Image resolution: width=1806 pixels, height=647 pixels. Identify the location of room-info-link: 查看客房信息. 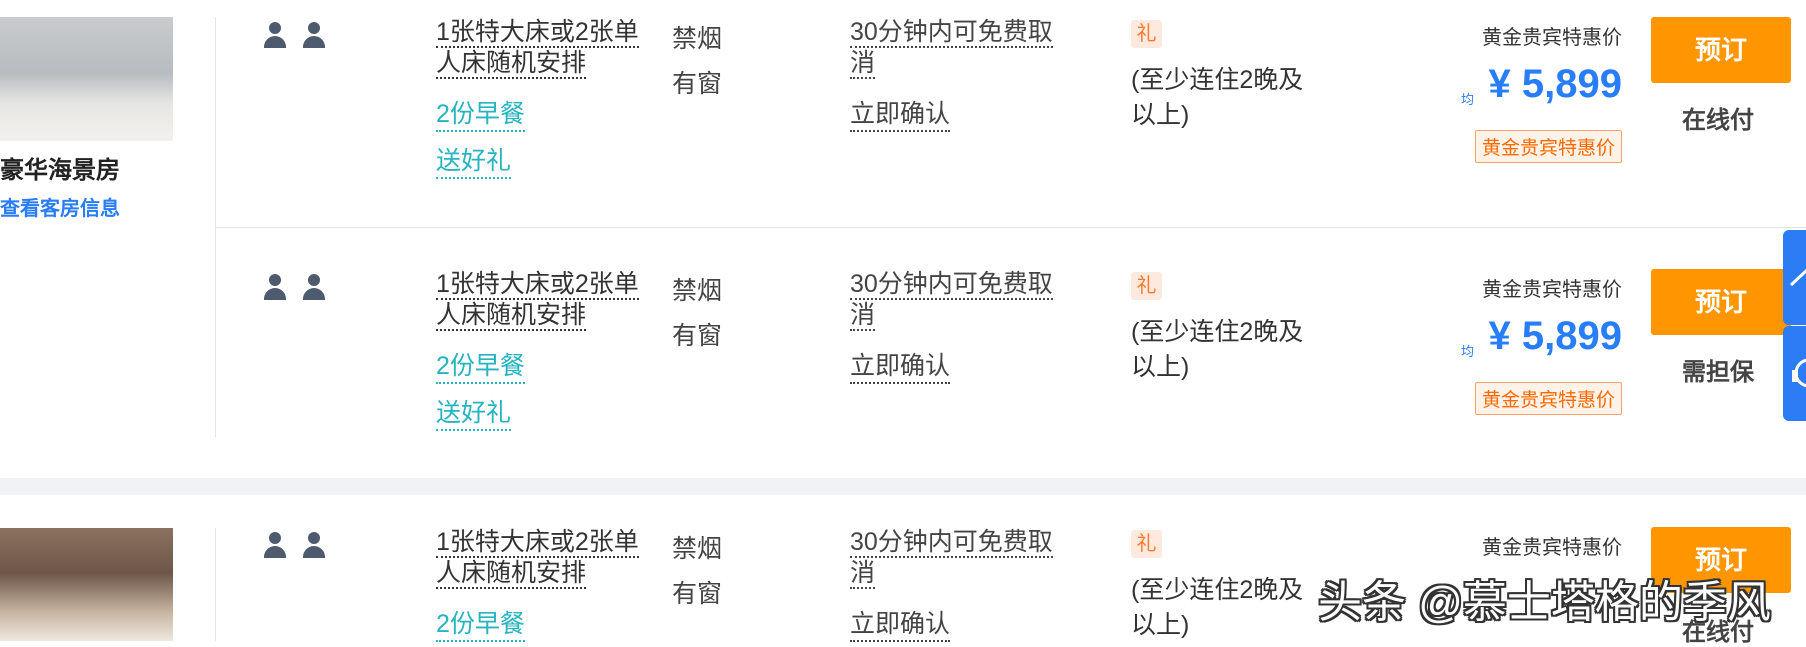
(60, 206).